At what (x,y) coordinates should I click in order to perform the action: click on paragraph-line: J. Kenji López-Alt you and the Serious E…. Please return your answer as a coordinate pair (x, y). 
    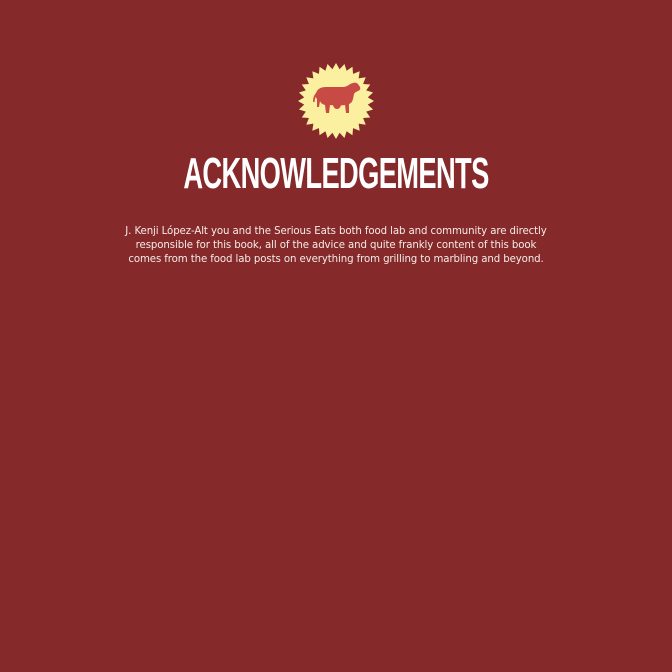
    Looking at the image, I should click on (336, 231).